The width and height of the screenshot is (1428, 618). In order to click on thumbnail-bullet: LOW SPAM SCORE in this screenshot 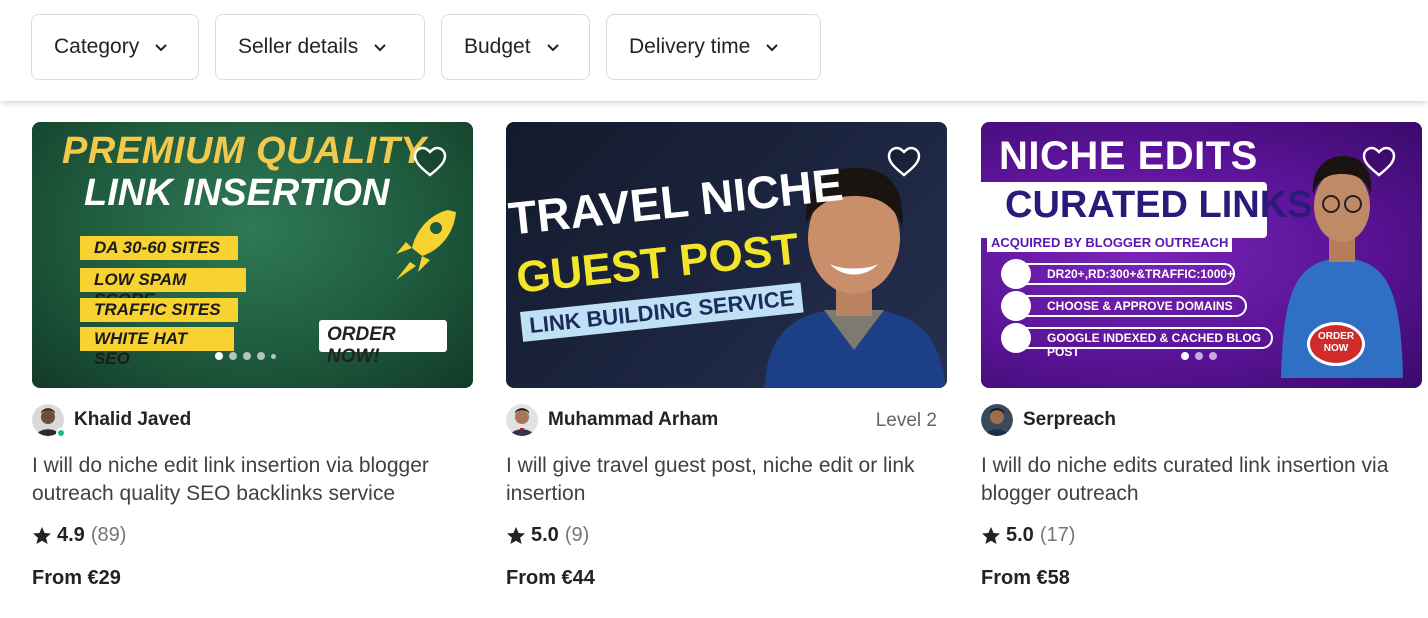, I will do `click(163, 288)`.